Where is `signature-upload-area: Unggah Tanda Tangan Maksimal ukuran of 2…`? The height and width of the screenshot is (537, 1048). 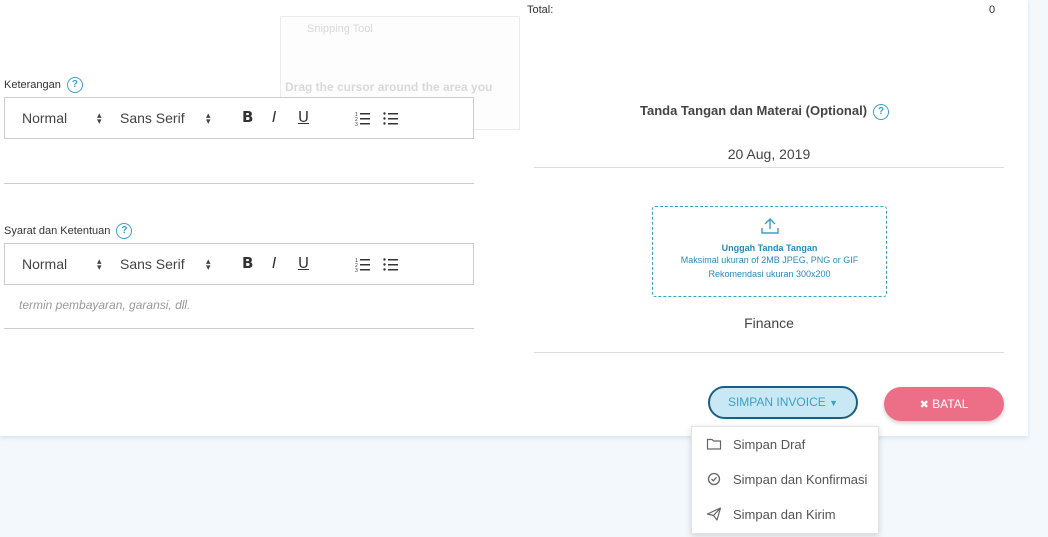 signature-upload-area: Unggah Tanda Tangan Maksimal ukuran of 2… is located at coordinates (769, 251).